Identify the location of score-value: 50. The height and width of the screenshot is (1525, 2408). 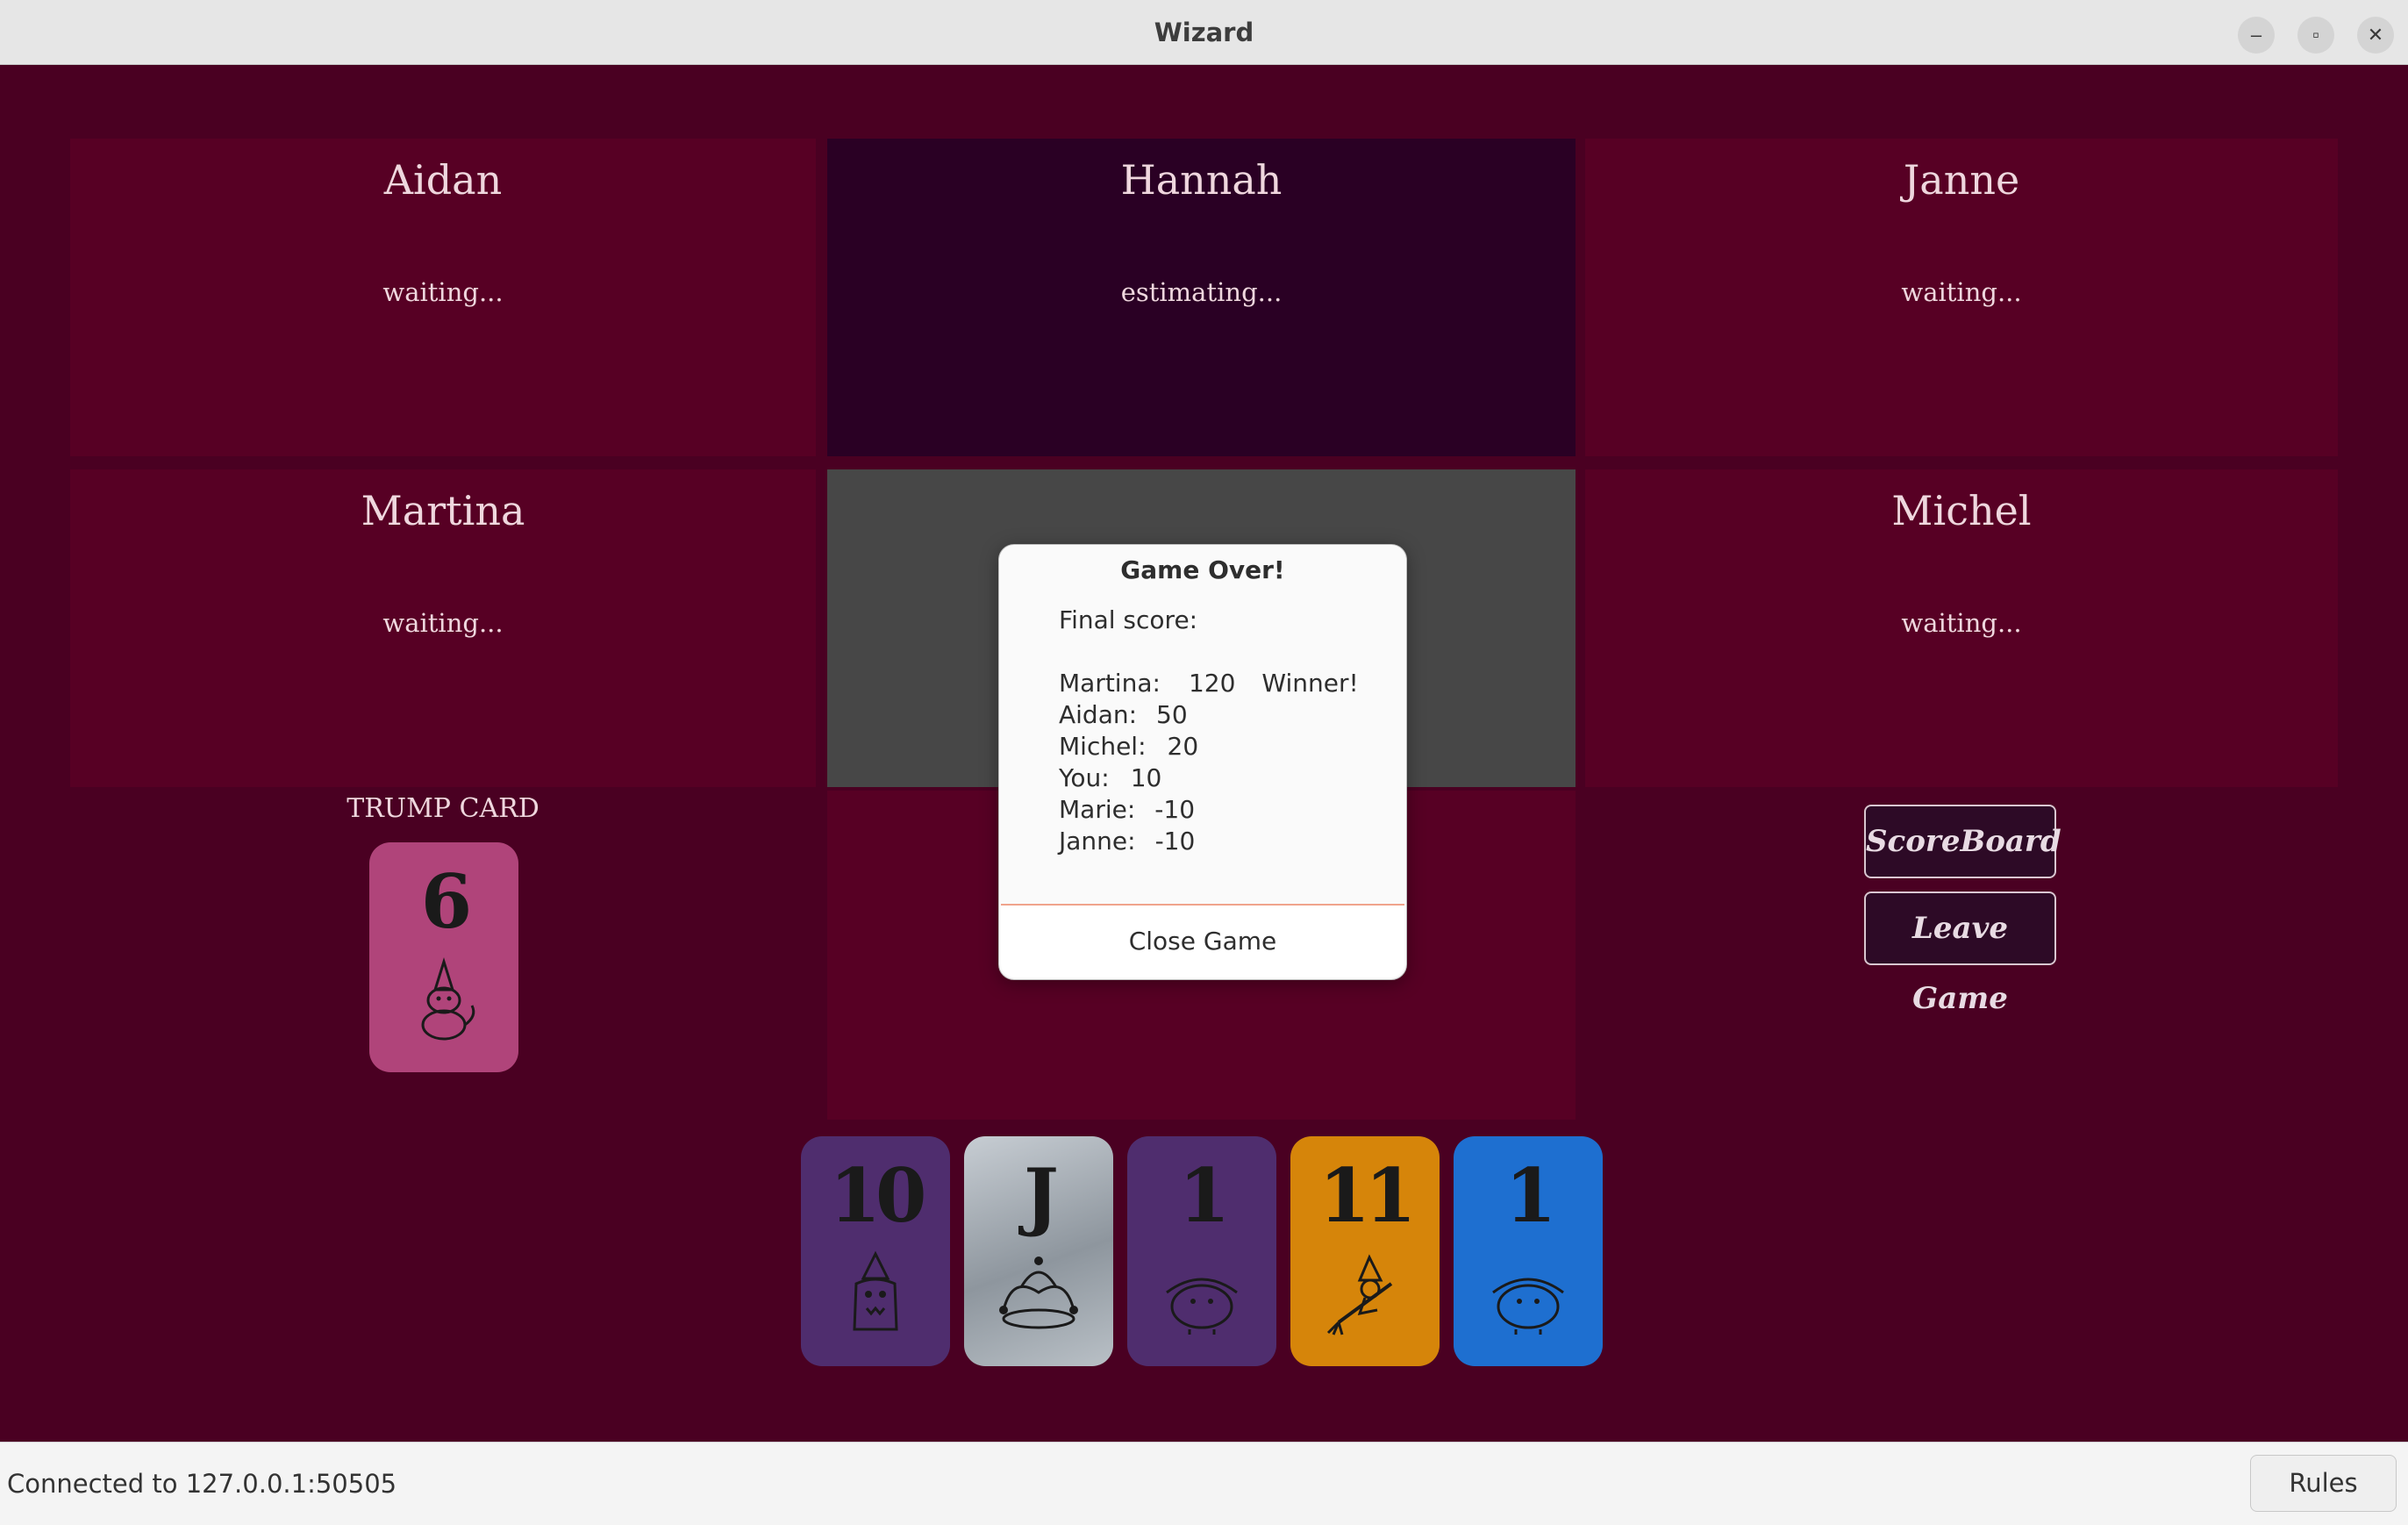
(1172, 715).